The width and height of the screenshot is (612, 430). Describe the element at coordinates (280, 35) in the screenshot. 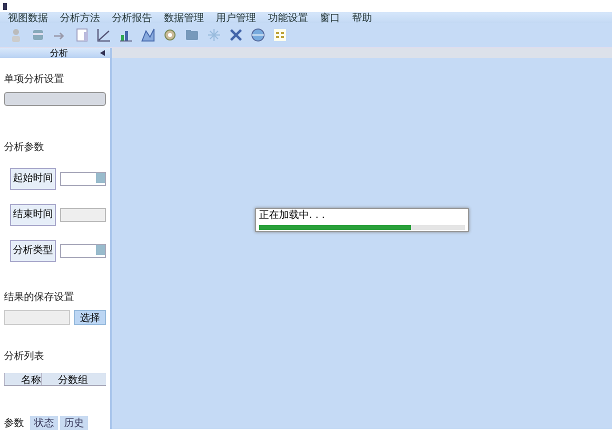

I see `grid-icon` at that location.